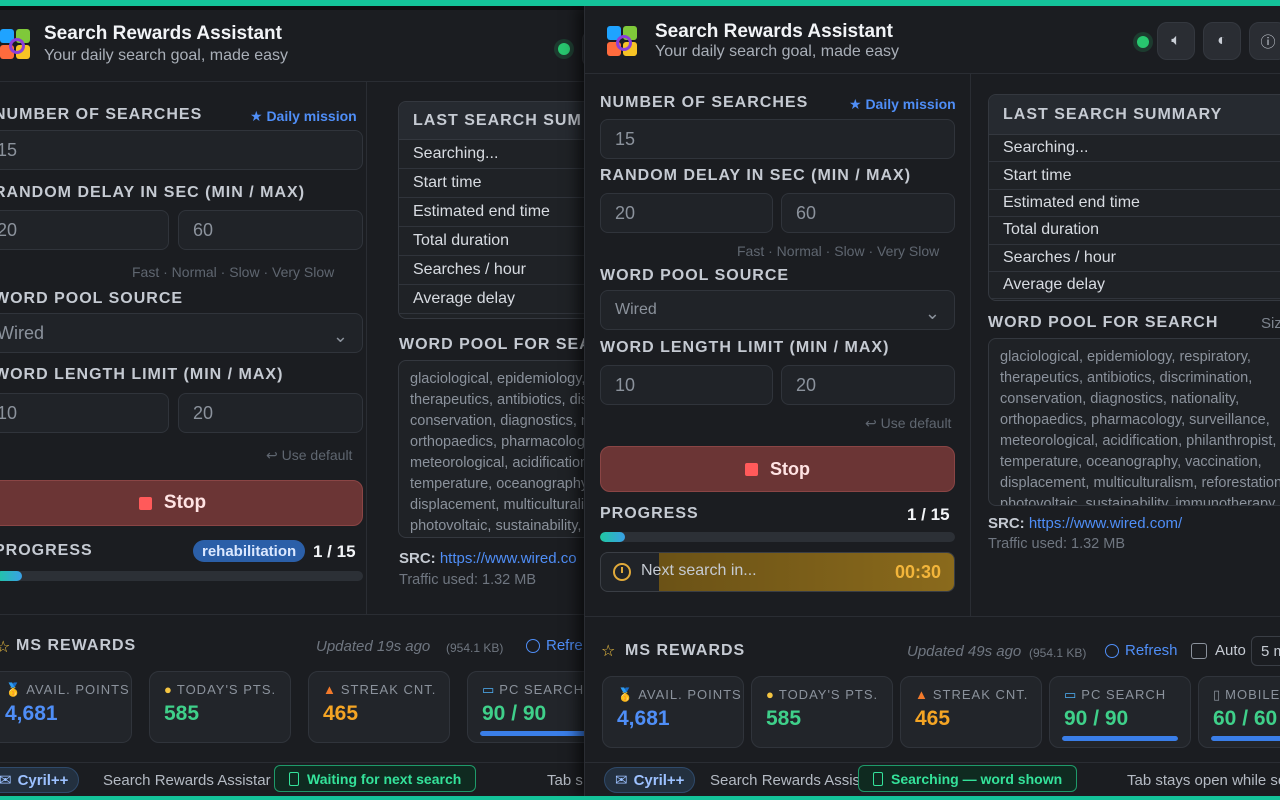 The image size is (1280, 800). I want to click on progress-count: 1 / 15, so click(334, 551).